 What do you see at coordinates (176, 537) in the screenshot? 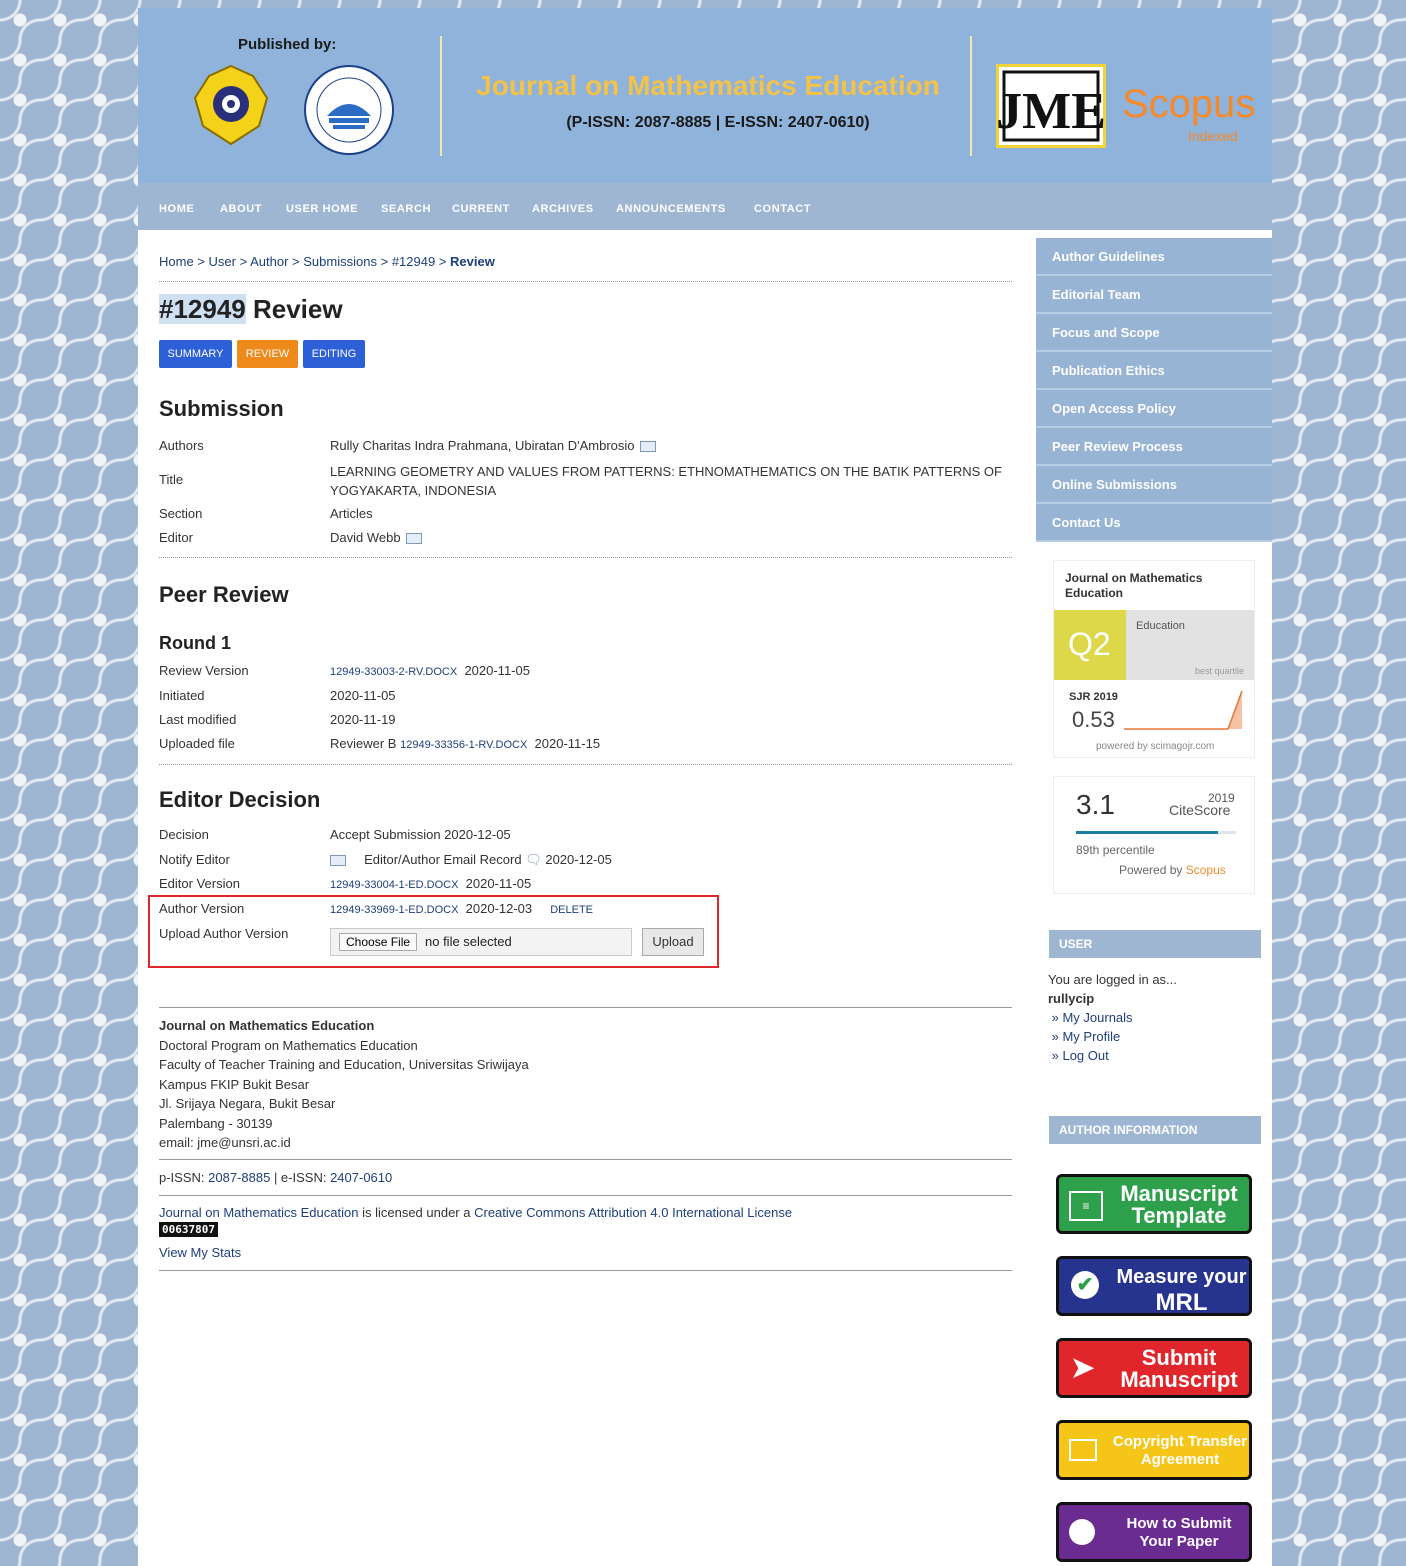
I see `editor-label: Editor` at bounding box center [176, 537].